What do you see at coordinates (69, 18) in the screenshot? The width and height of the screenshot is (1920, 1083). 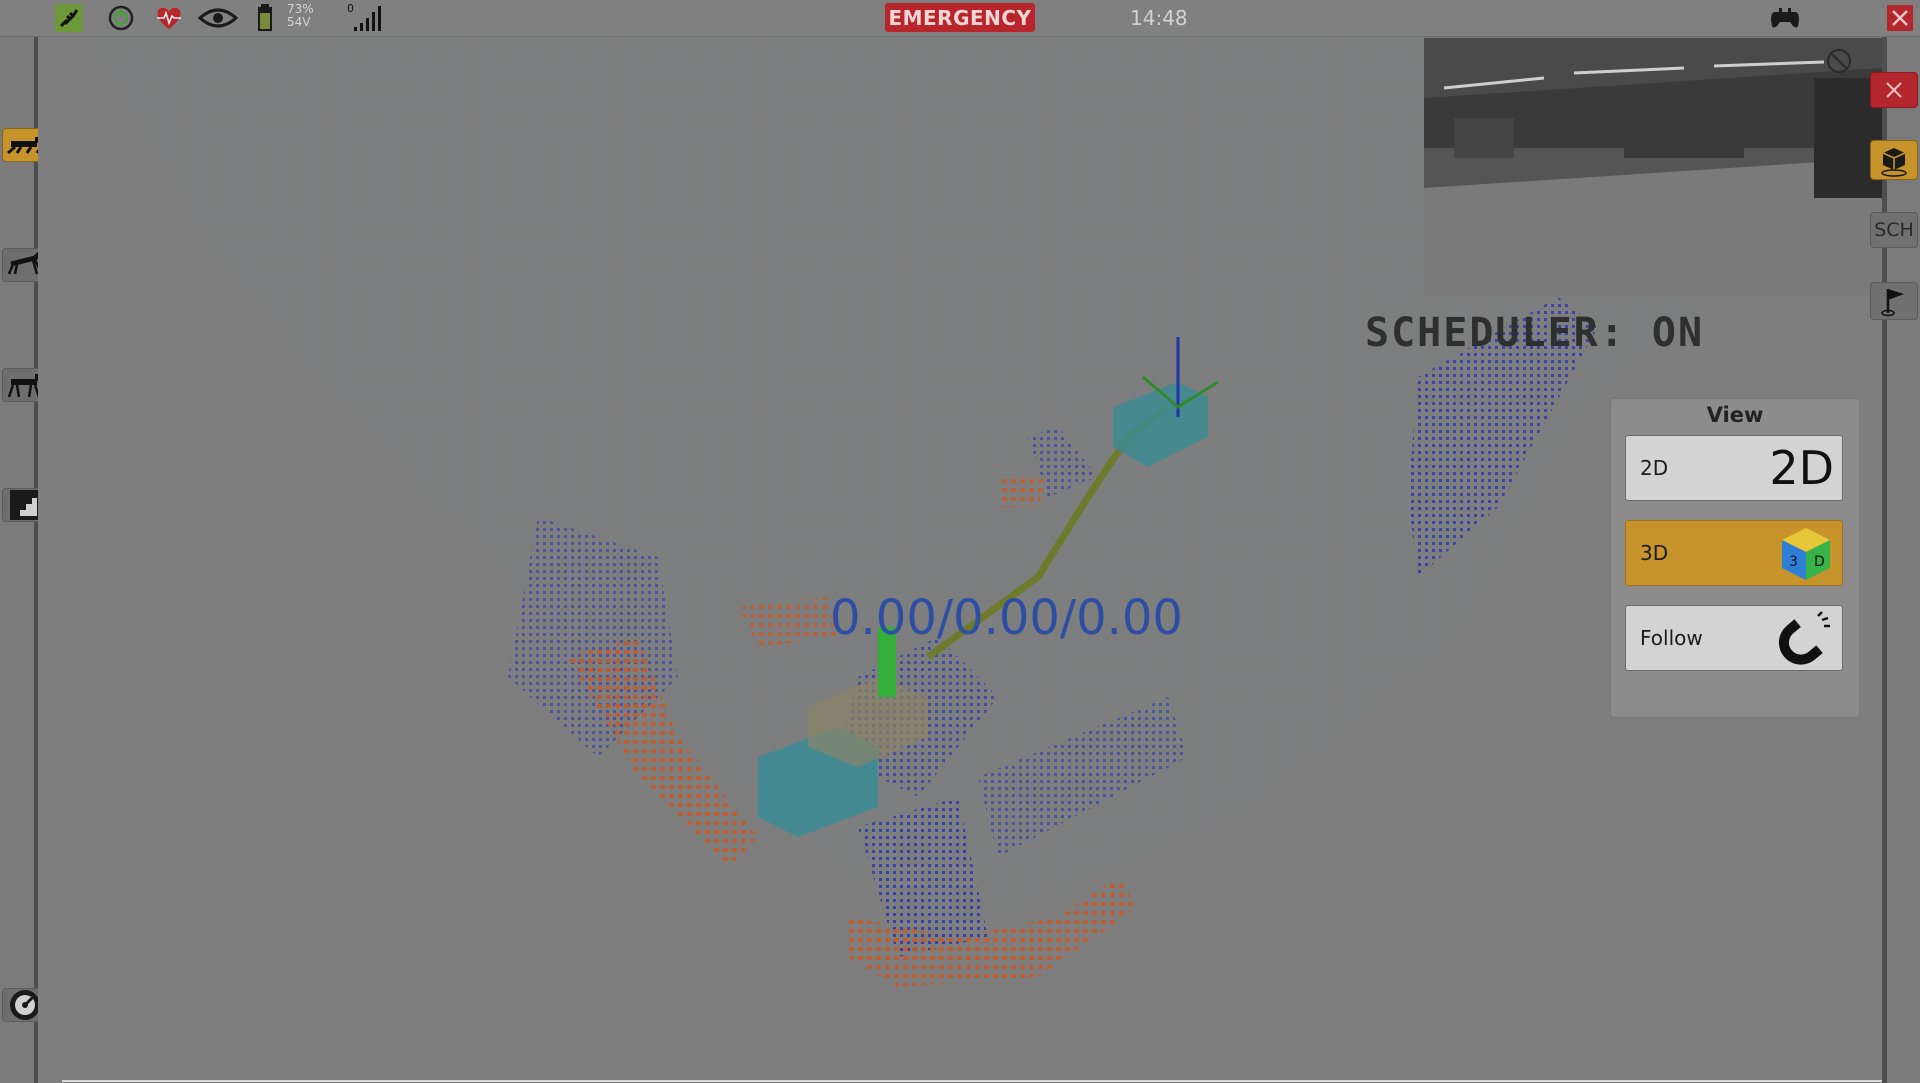 I see `plug-icon` at bounding box center [69, 18].